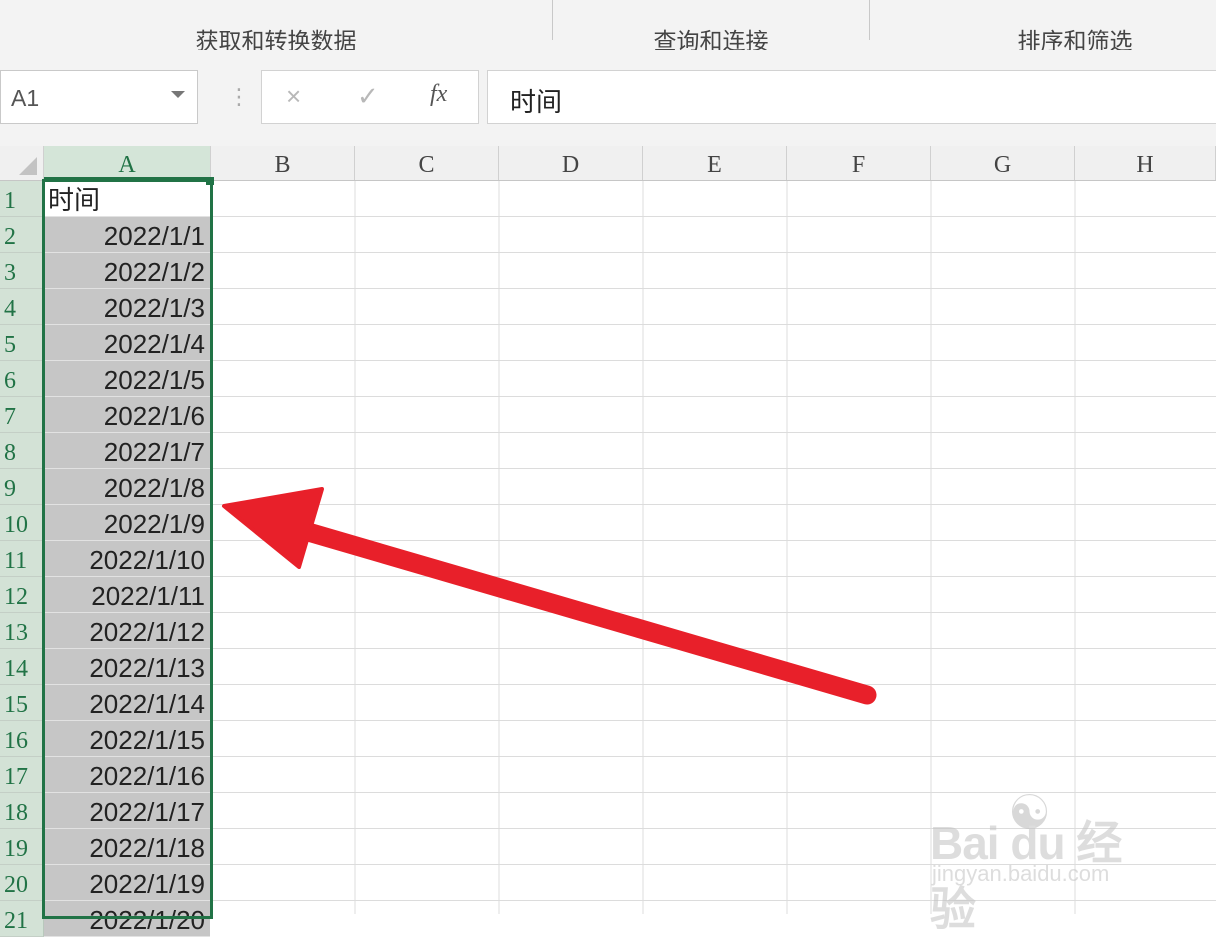  What do you see at coordinates (127, 415) in the screenshot?
I see `date-cell: 2022/1/6` at bounding box center [127, 415].